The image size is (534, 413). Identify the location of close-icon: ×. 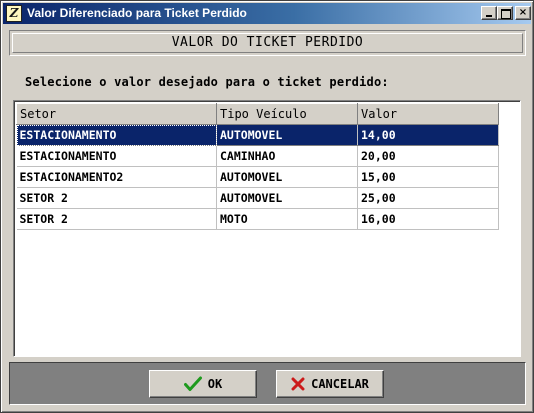
(523, 12).